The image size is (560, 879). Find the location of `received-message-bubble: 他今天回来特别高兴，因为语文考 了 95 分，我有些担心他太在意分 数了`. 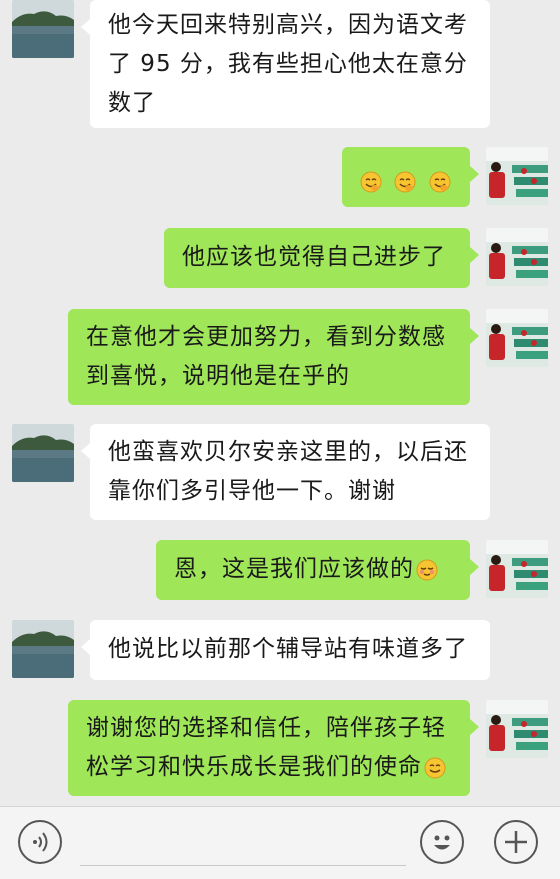

received-message-bubble: 他今天回来特别高兴，因为语文考 了 95 分，我有些担心他太在意分 数了 is located at coordinates (285, 64).